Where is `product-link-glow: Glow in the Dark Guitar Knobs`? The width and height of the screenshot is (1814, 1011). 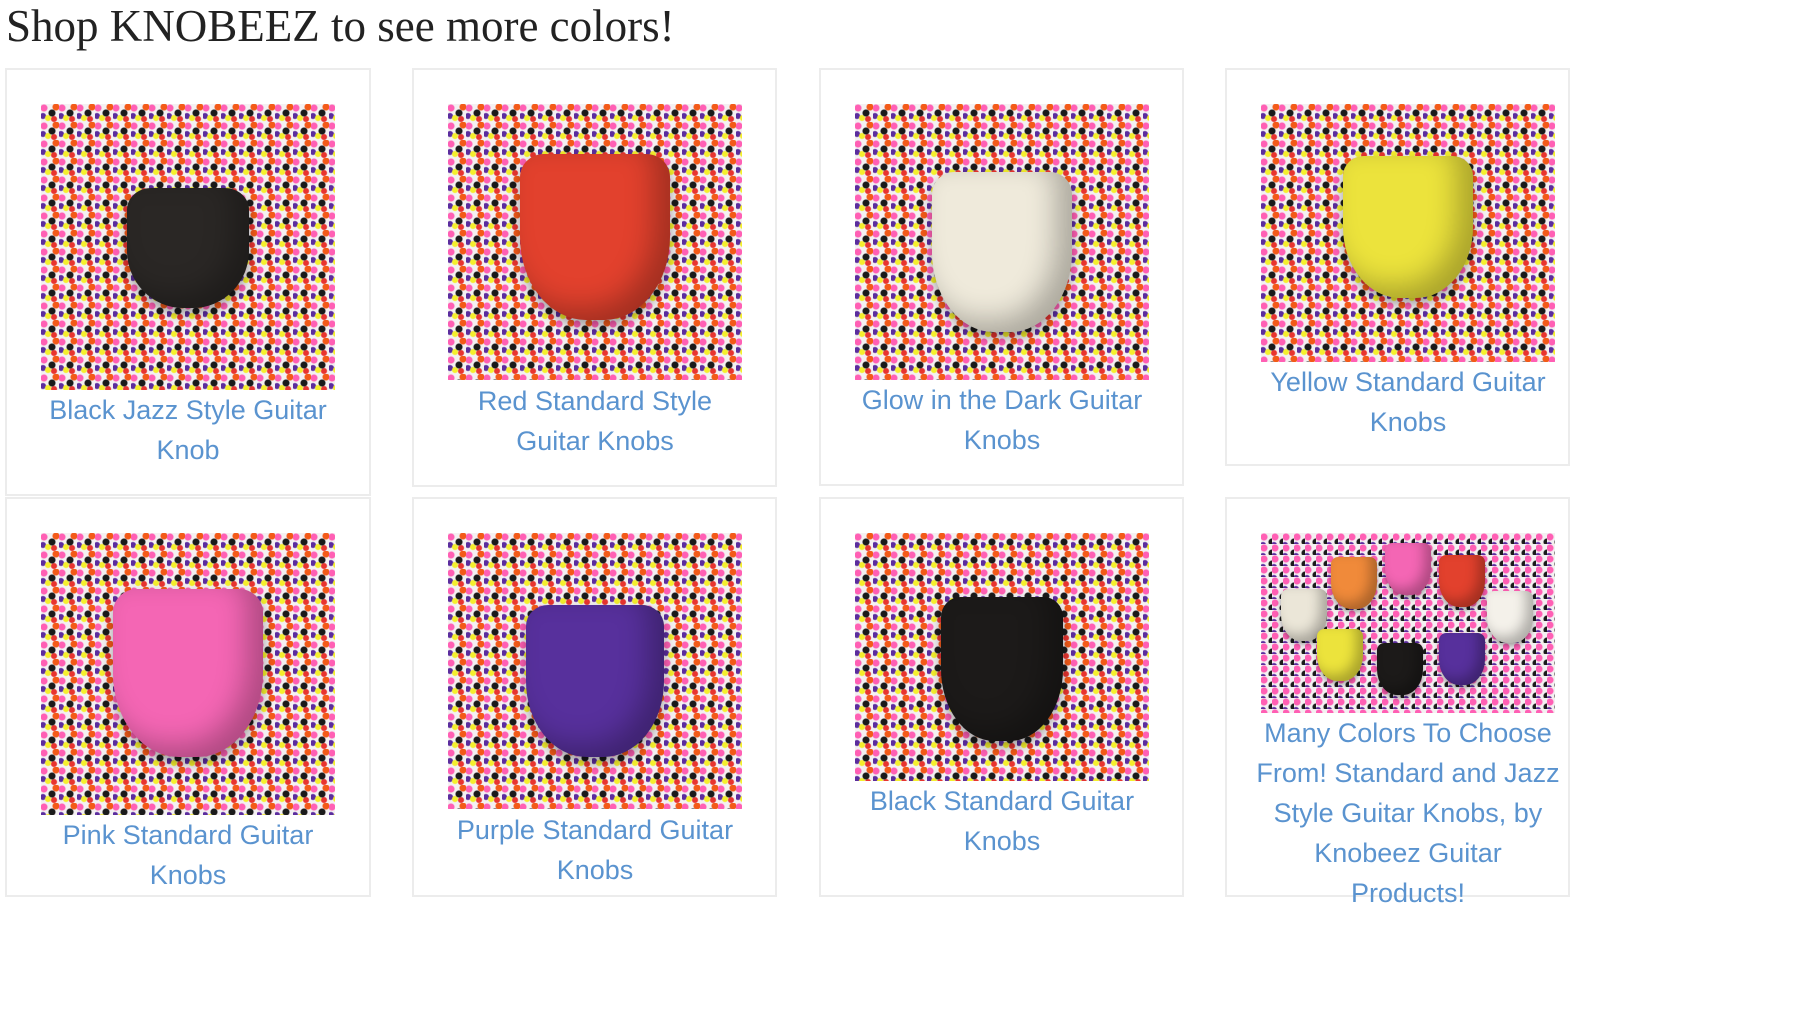
product-link-glow: Glow in the Dark Guitar Knobs is located at coordinates (1002, 420).